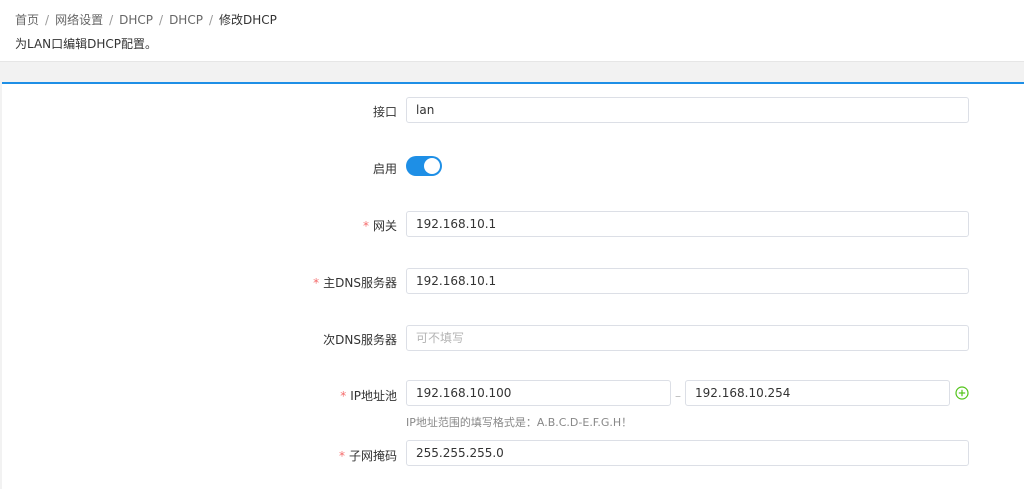 This screenshot has width=1024, height=489. I want to click on breadcrumb: 首页 / 网络设置 / DHCP / DHCP / 修改DHCP, so click(146, 19).